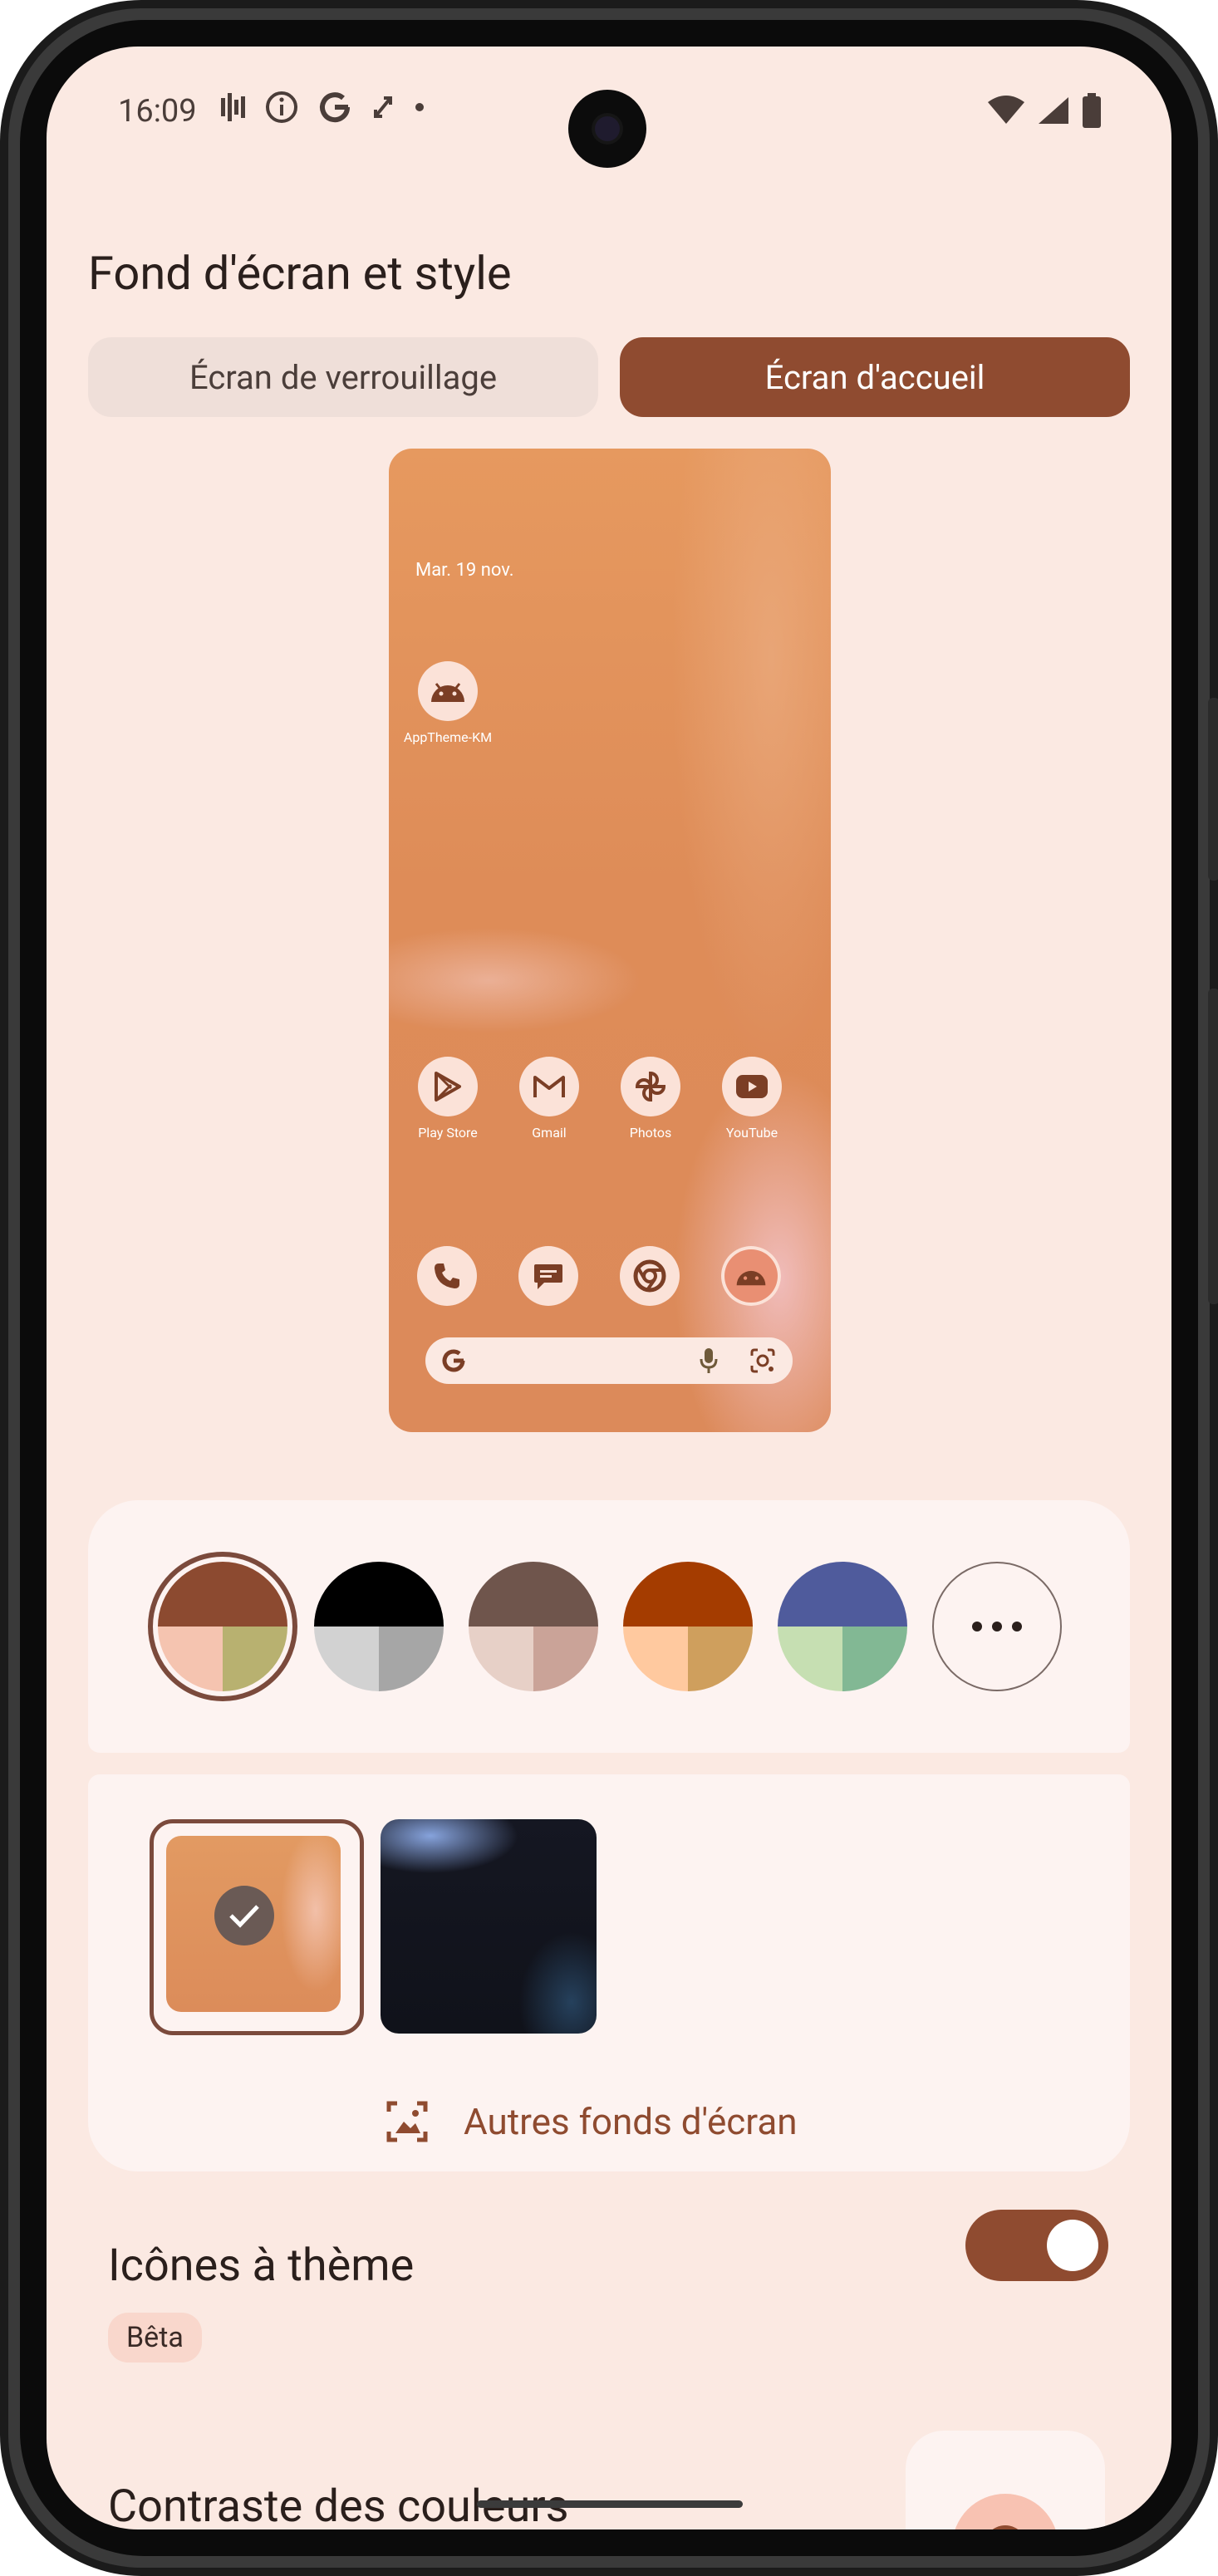 This screenshot has width=1218, height=2576. What do you see at coordinates (875, 377) in the screenshot?
I see `tab-home-screen: Écran d'accueil` at bounding box center [875, 377].